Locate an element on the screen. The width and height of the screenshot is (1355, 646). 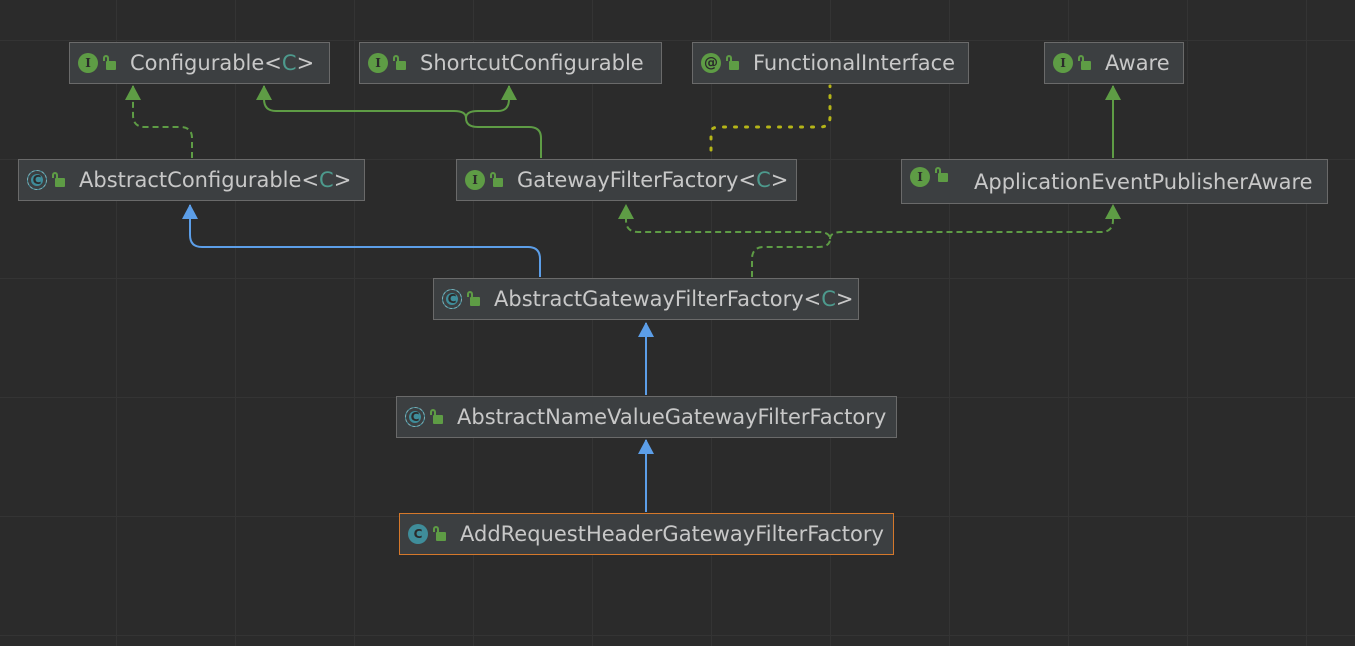
node-label: ApplicationEventPublisherAware is located at coordinates (1143, 182).